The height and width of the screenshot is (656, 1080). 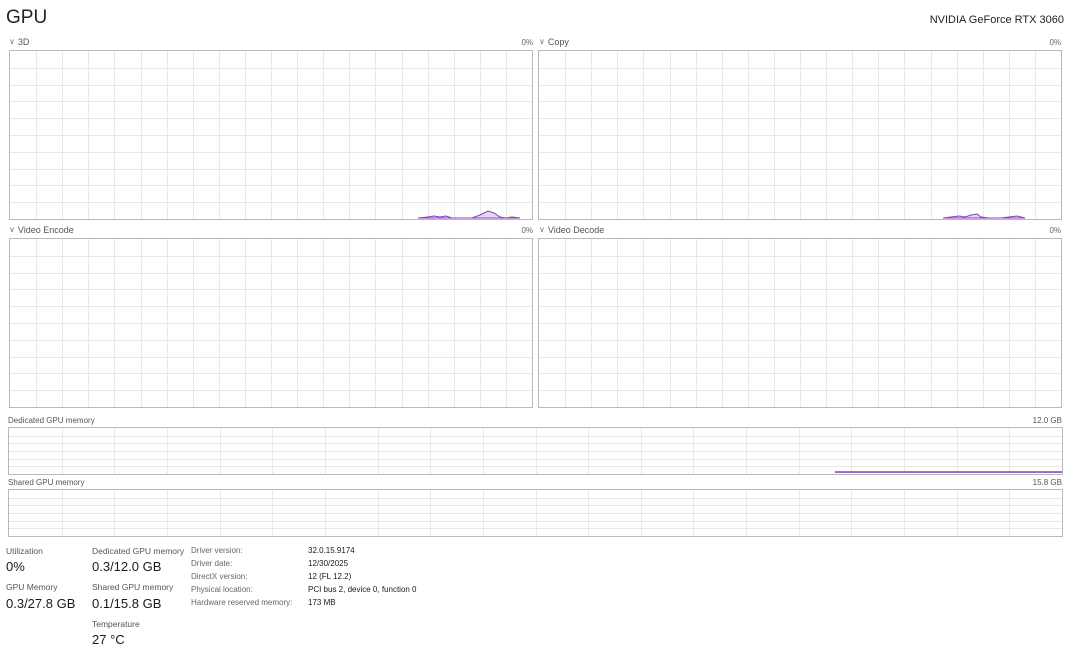 I want to click on page-title: GPU, so click(x=27, y=17).